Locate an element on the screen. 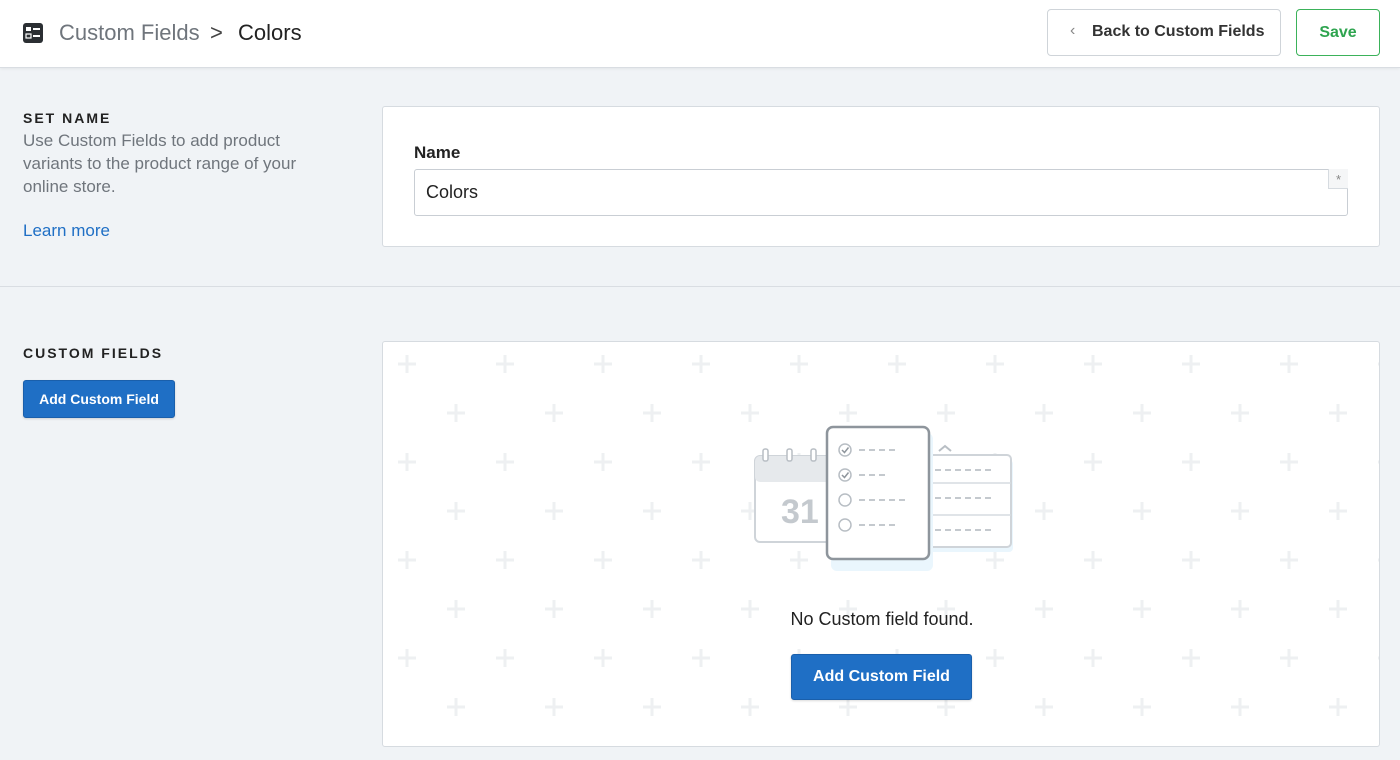 The width and height of the screenshot is (1400, 760). save-button: Save is located at coordinates (1338, 32).